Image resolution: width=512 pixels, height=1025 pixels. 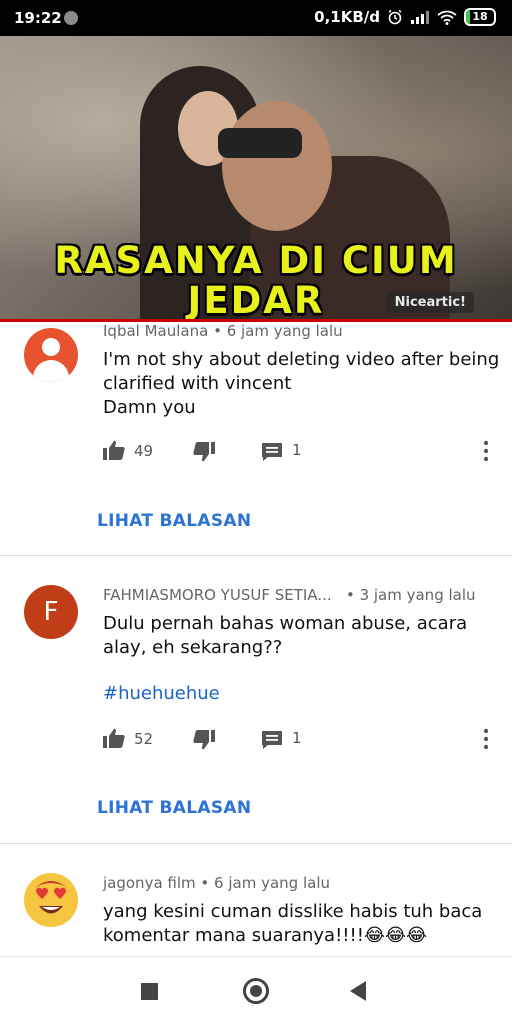 I want to click on heart-eyes-emoji-avatar, so click(x=51, y=900).